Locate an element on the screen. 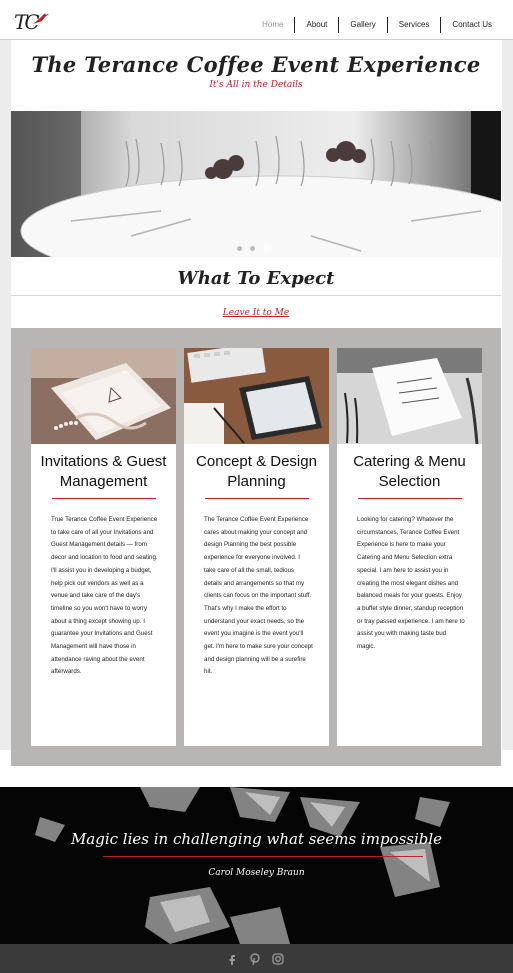 The image size is (513, 973). expect-title: What To Expect is located at coordinates (256, 278).